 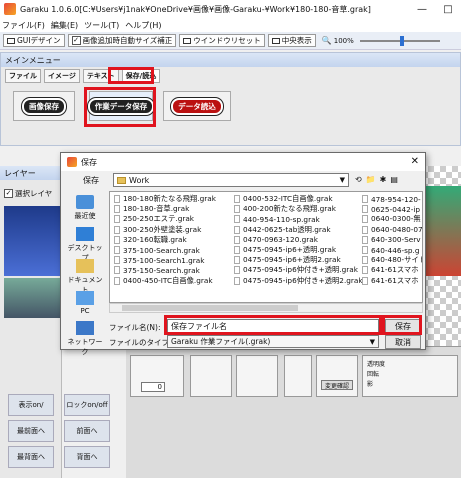 I want to click on canvas-image, so click(x=441, y=231).